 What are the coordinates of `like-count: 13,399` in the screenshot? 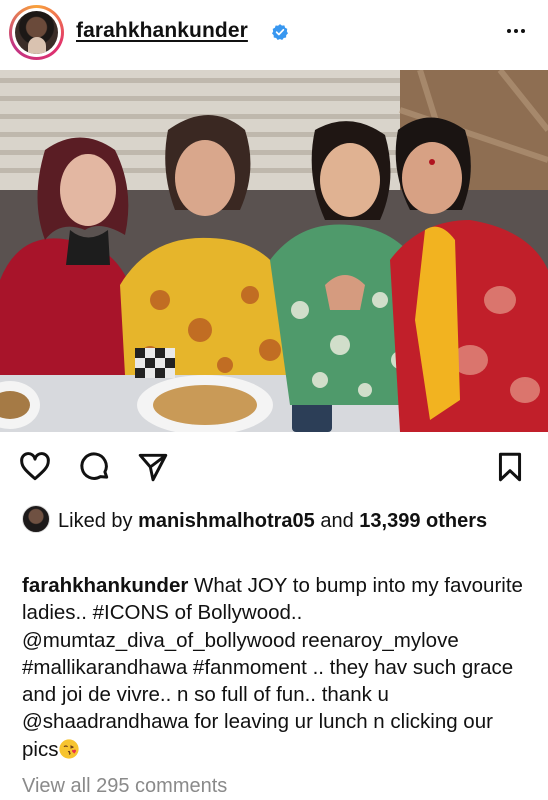 It's located at (389, 521).